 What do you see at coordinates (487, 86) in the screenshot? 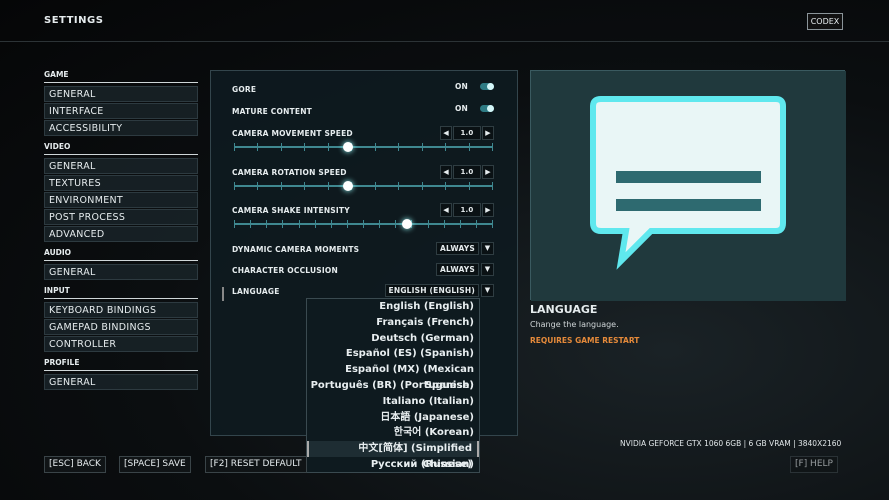
I see `gore-toggle` at bounding box center [487, 86].